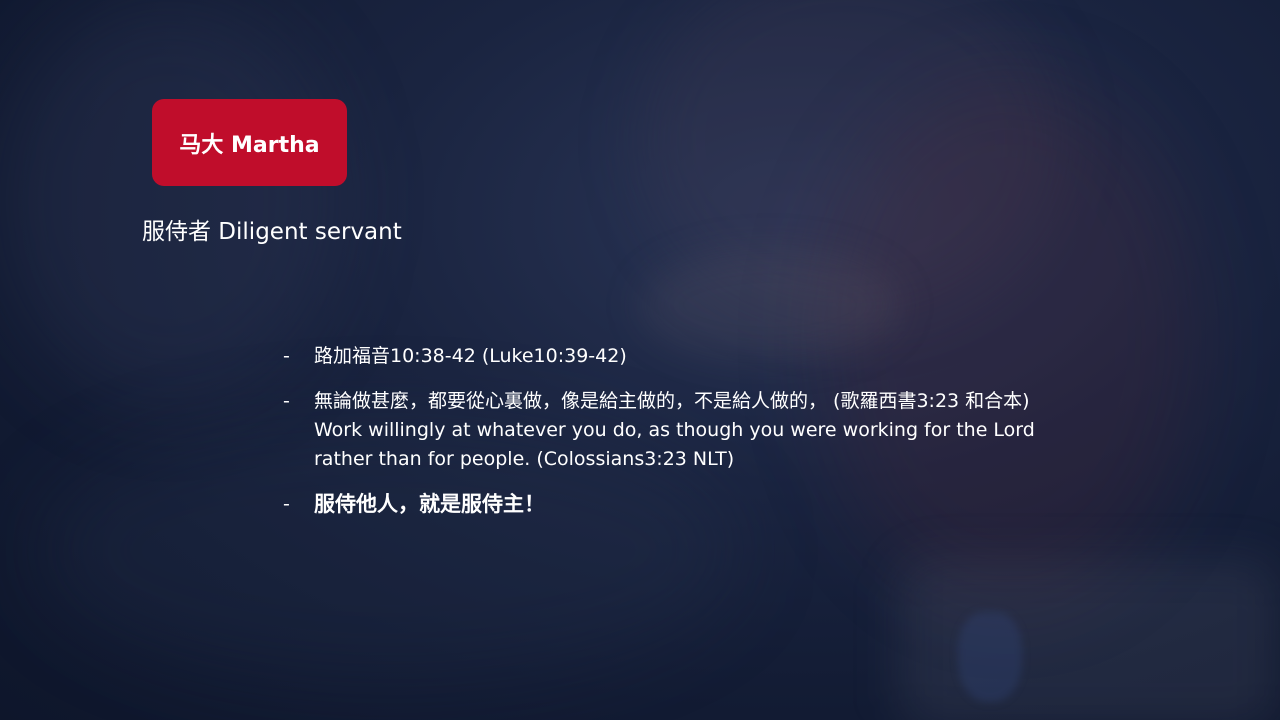 Image resolution: width=1280 pixels, height=720 pixels. I want to click on list-item: - 服侍他人，就是服侍主！, so click(673, 505).